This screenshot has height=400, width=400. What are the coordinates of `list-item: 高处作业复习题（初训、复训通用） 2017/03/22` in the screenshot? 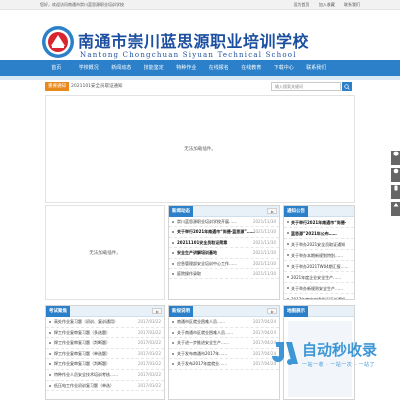 It's located at (105, 322).